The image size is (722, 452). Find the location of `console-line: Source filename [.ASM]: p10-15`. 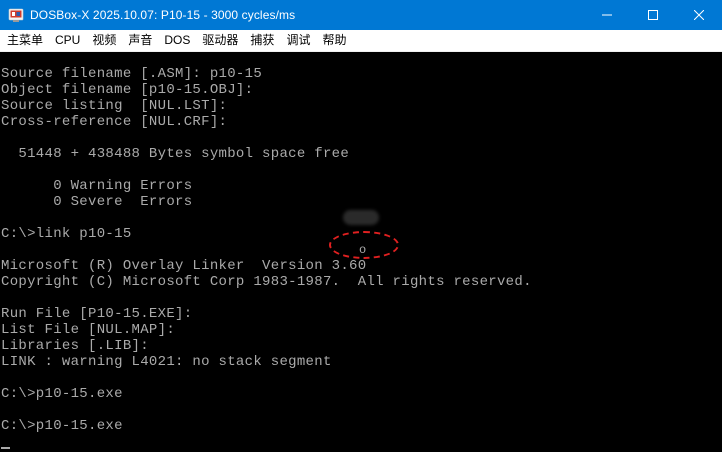

console-line: Source filename [.ASM]: p10-15 is located at coordinates (132, 74).